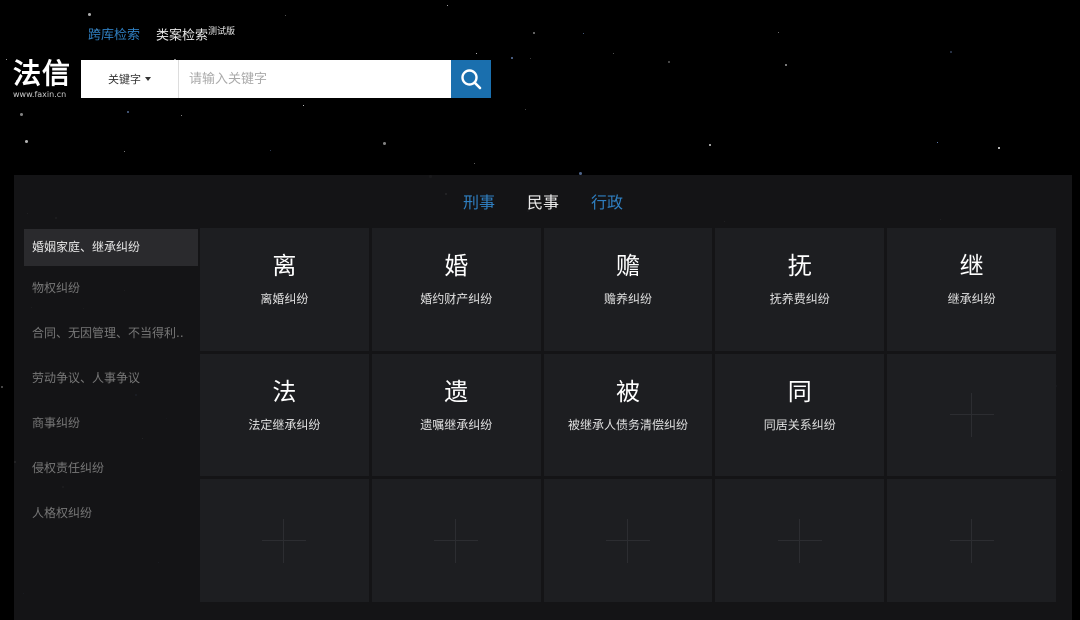  I want to click on search-button, so click(471, 79).